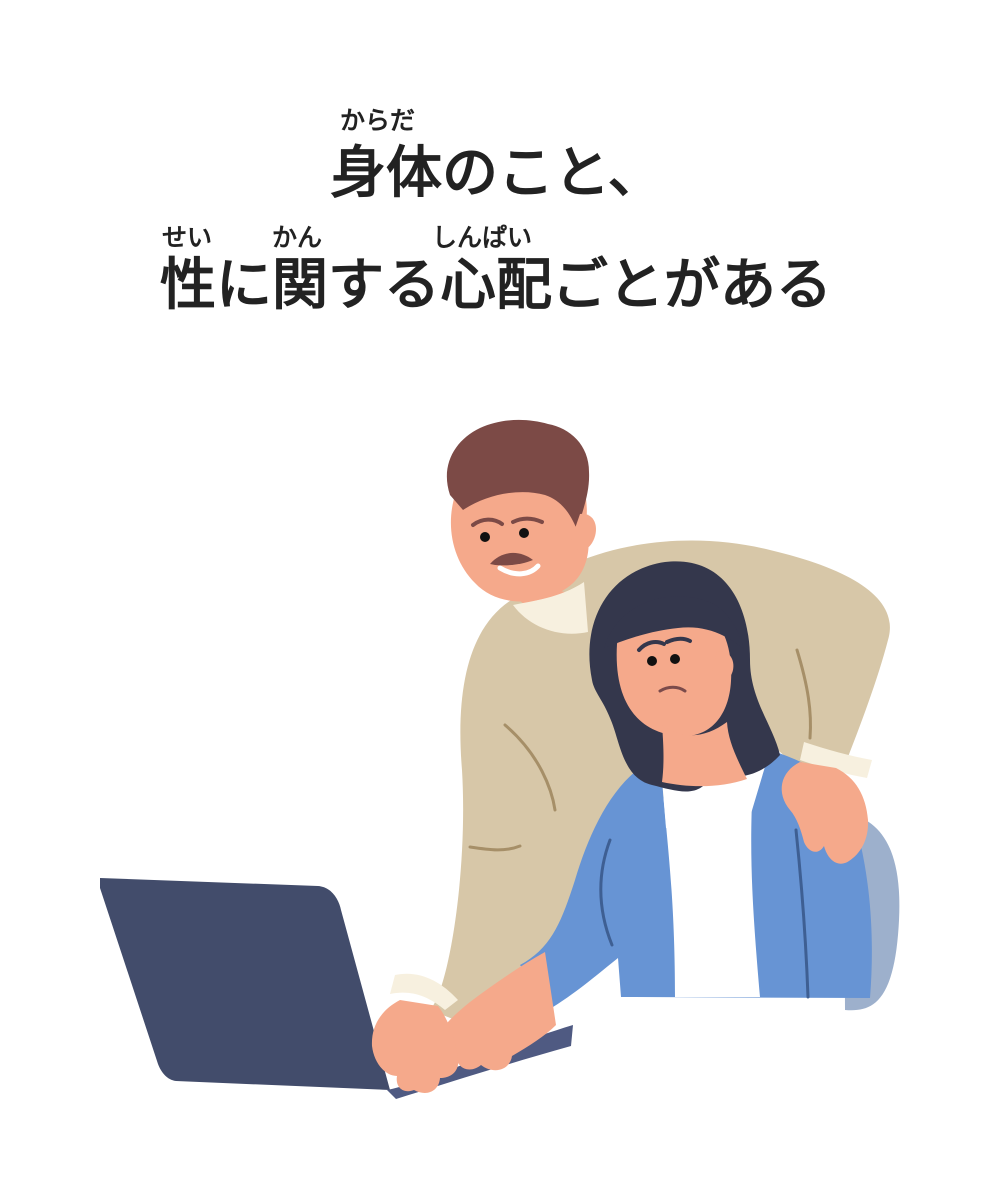 Image resolution: width=1000 pixels, height=1200 pixels. What do you see at coordinates (496, 285) in the screenshot?
I see `title-line-2: 性に関する心配ごとがある` at bounding box center [496, 285].